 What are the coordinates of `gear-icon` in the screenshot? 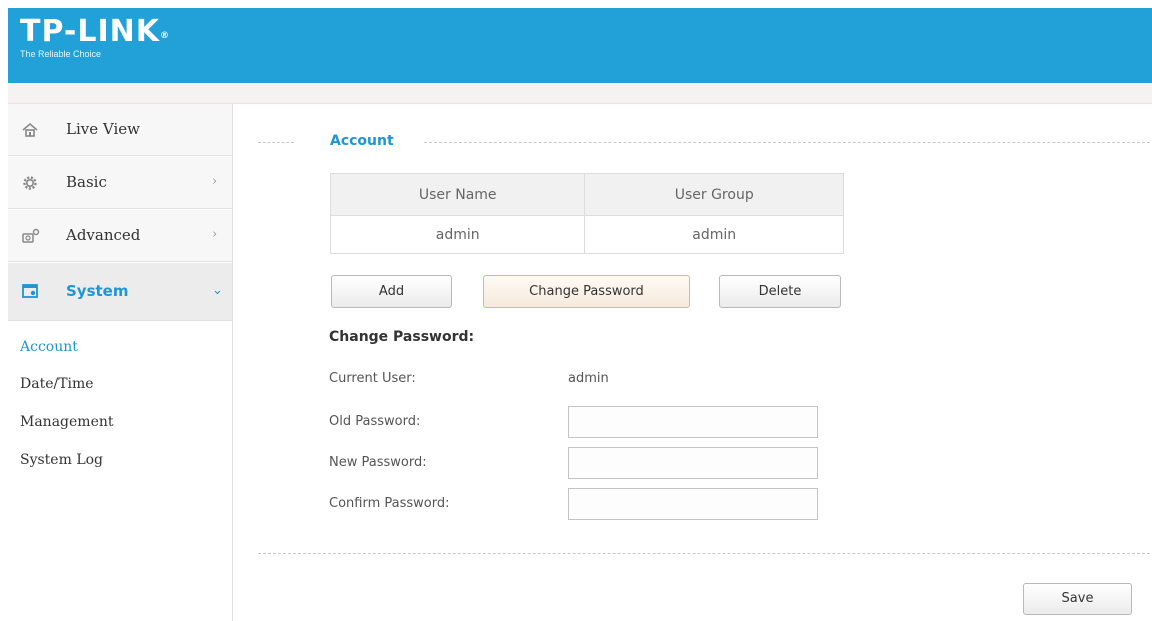 It's located at (30, 183).